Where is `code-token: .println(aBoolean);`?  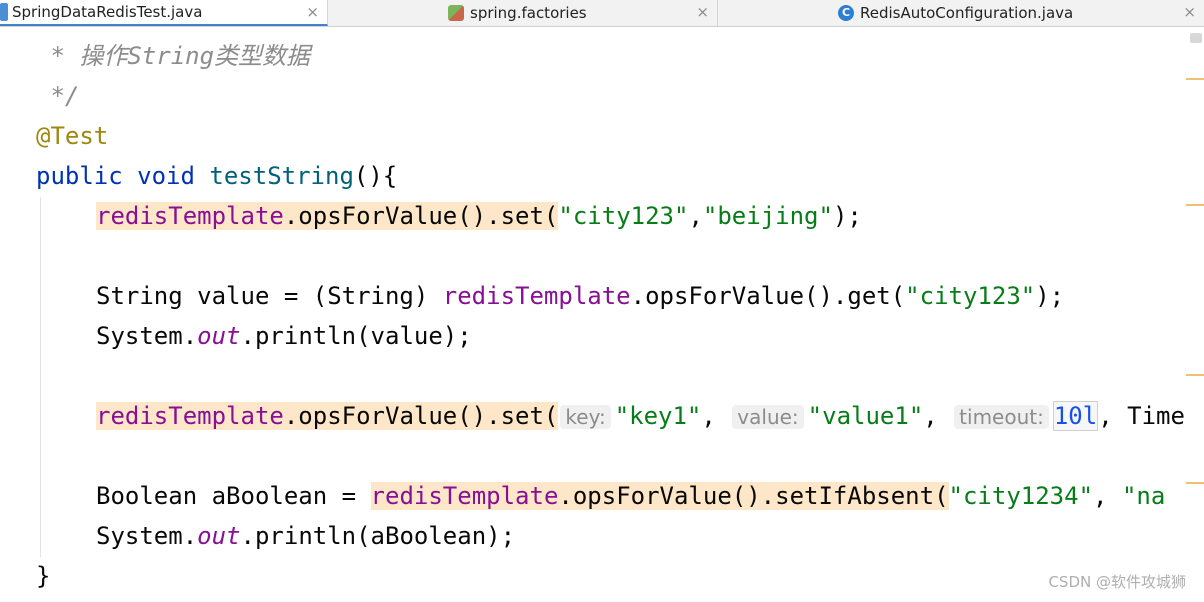
code-token: .println(aBoolean); is located at coordinates (378, 536).